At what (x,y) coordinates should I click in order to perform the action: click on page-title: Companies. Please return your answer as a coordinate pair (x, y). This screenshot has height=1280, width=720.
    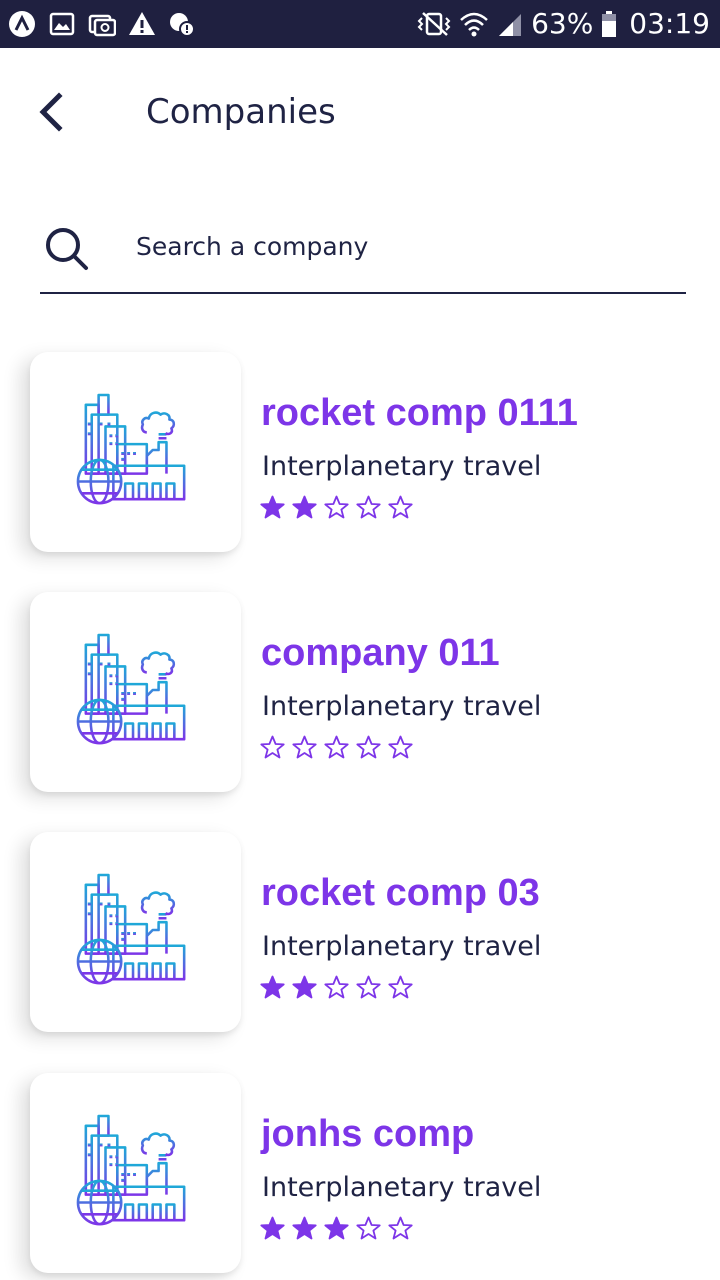
    Looking at the image, I should click on (241, 112).